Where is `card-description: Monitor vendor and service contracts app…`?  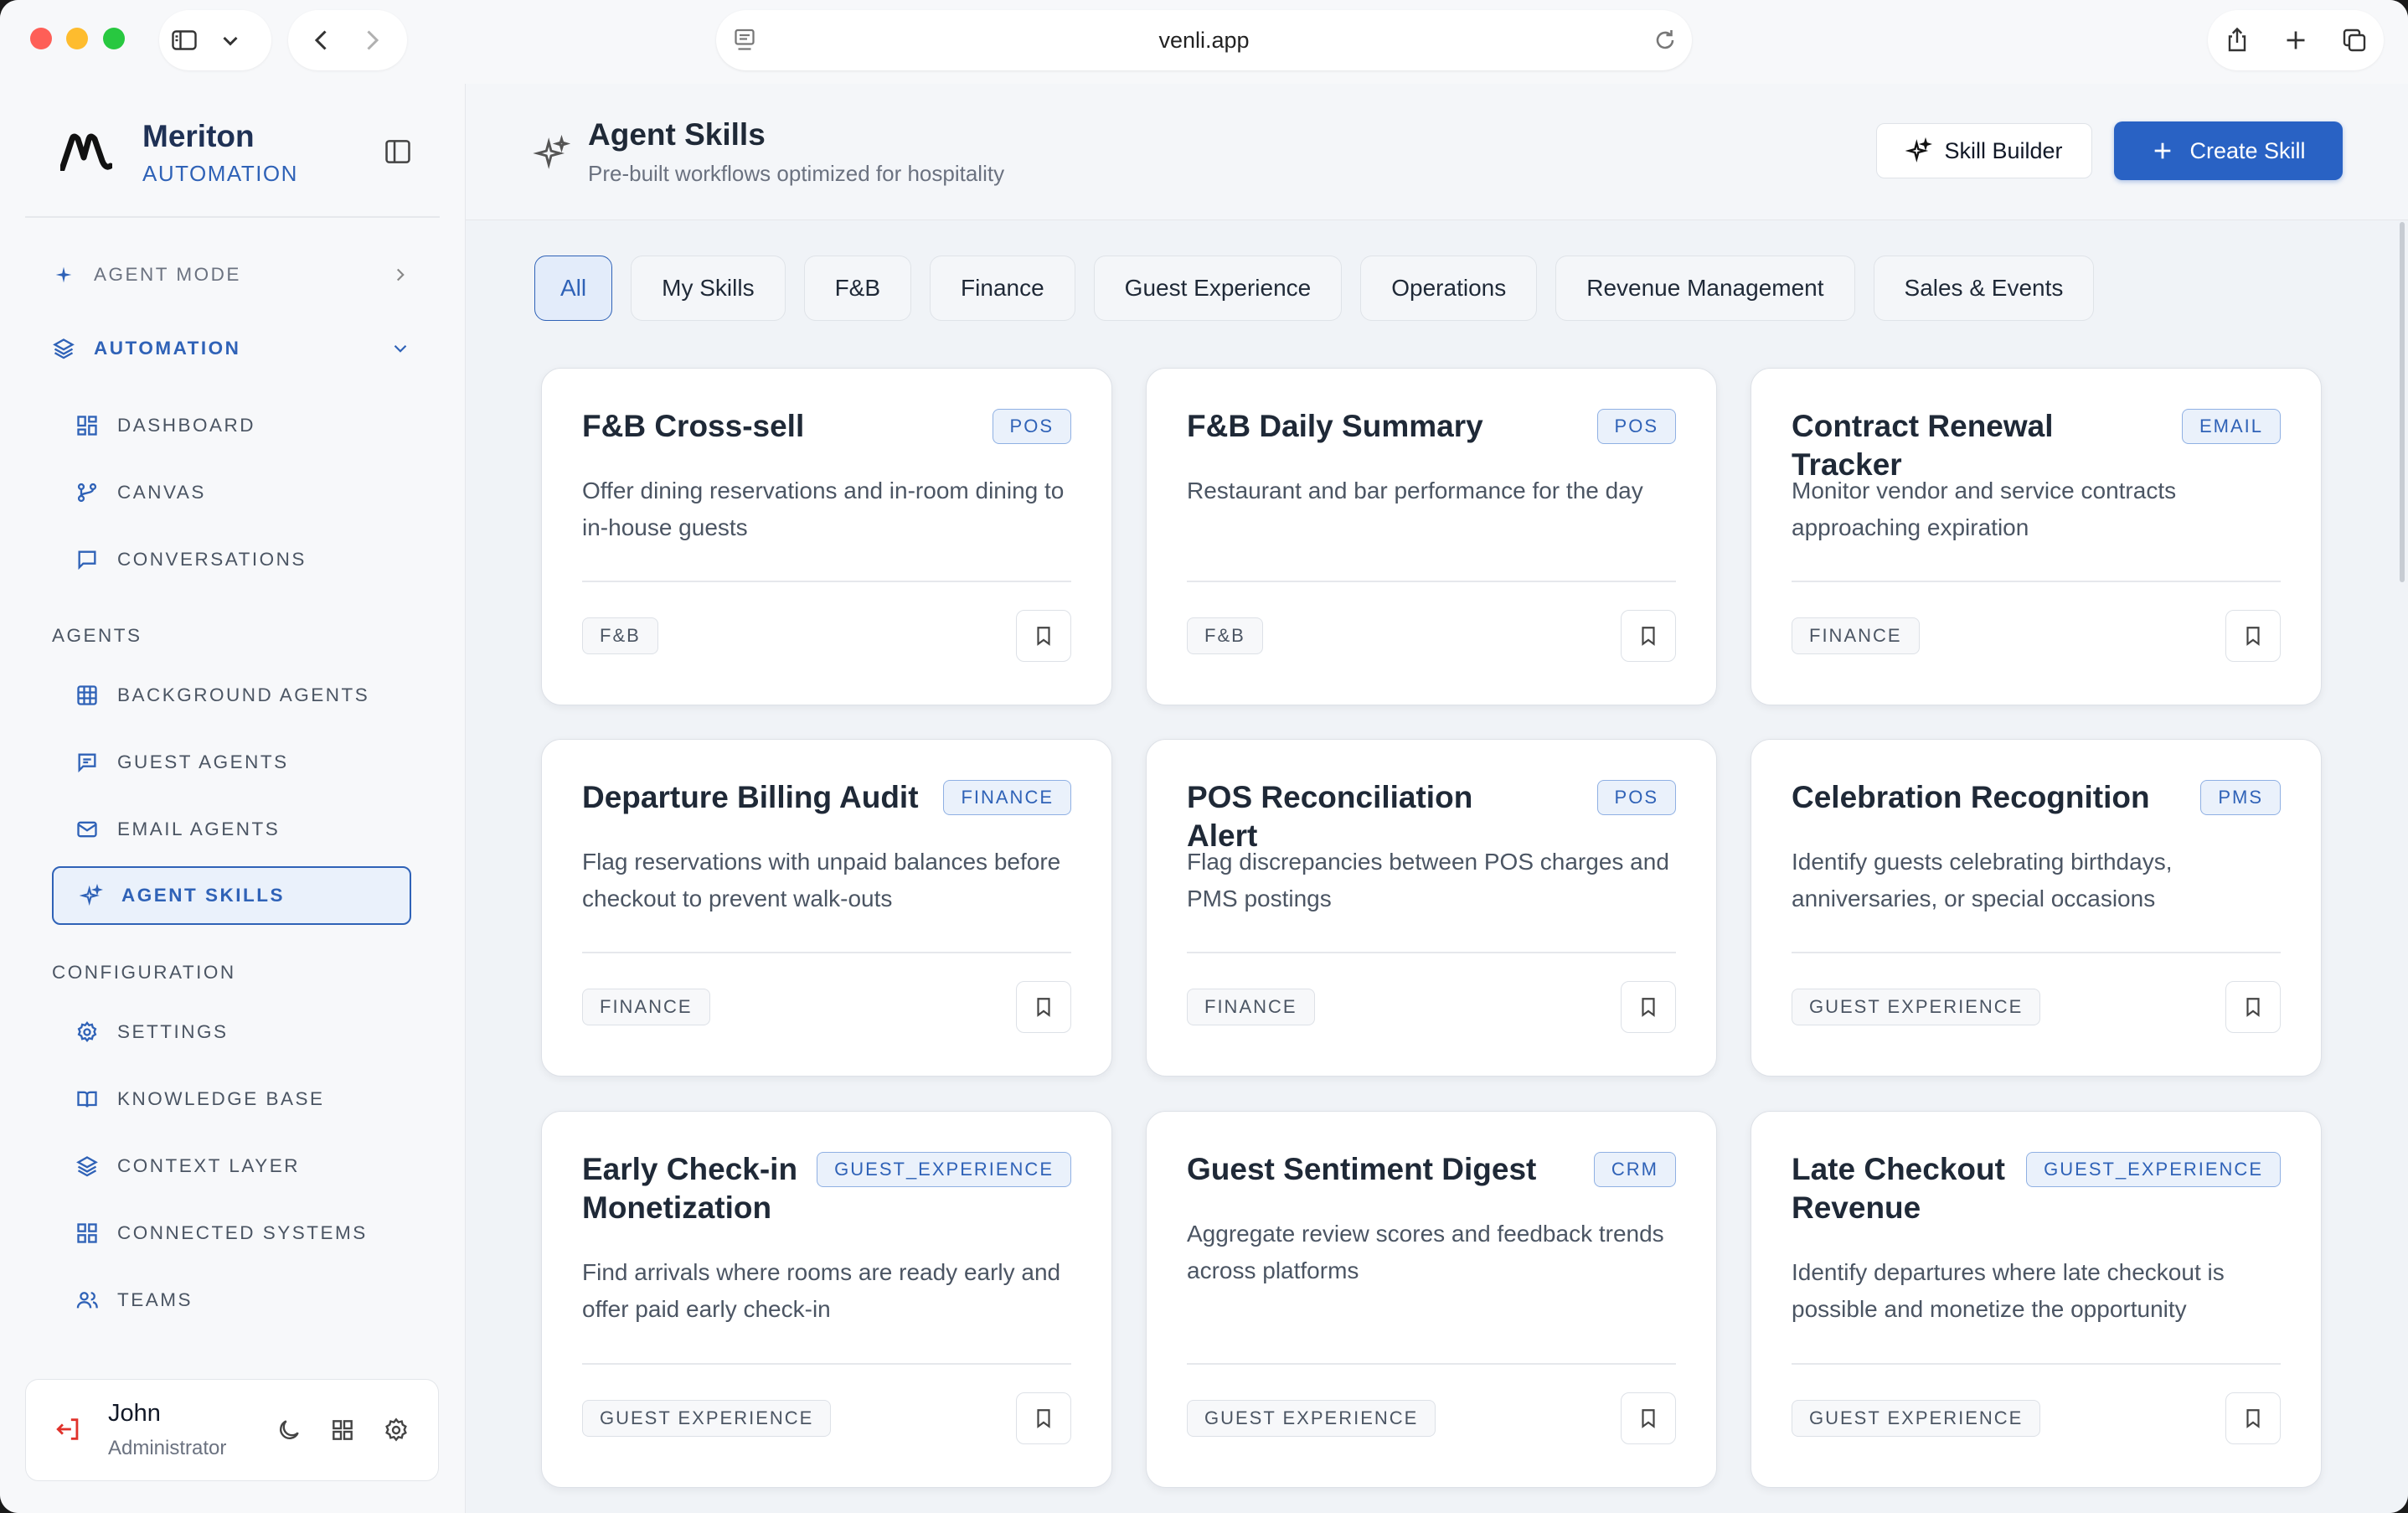 card-description: Monitor vendor and service contracts app… is located at coordinates (1984, 509).